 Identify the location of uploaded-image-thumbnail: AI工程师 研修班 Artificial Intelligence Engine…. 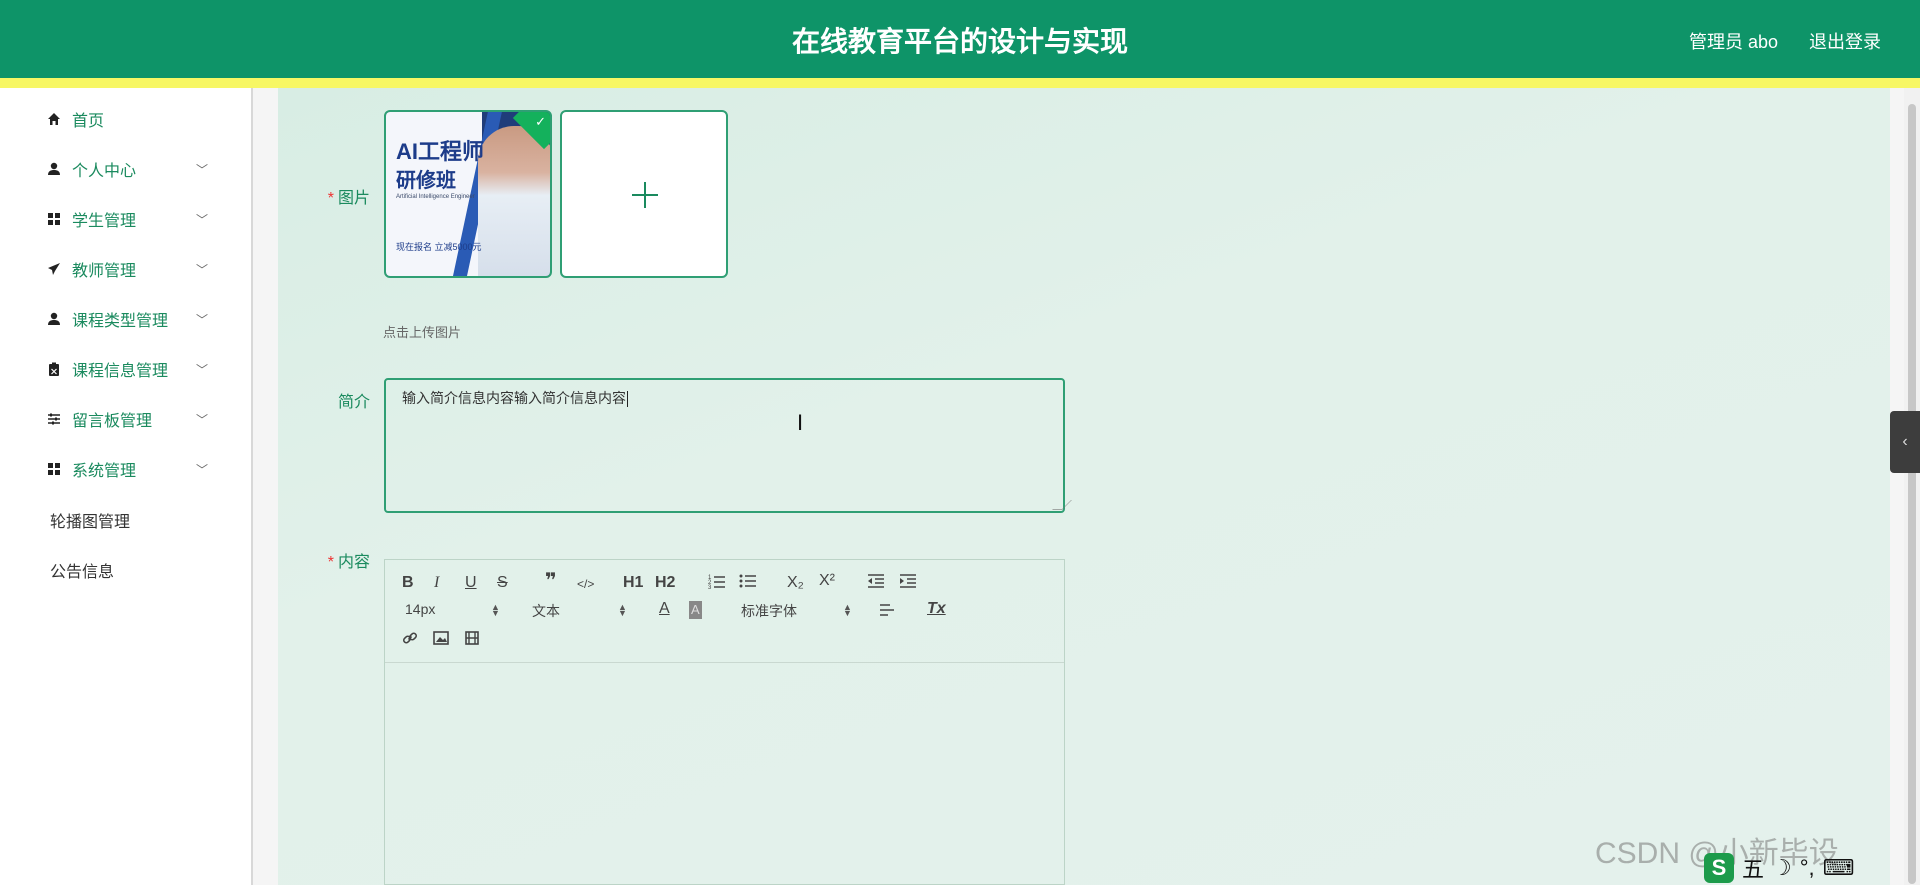
(468, 194).